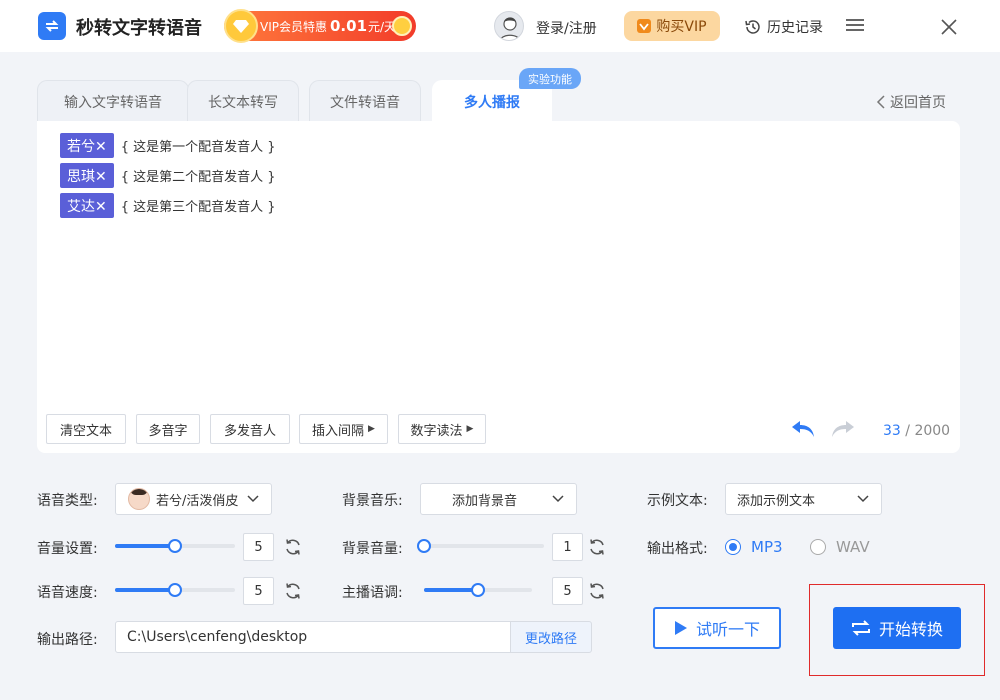 This screenshot has height=700, width=1000. I want to click on vip-crown-icon, so click(644, 26).